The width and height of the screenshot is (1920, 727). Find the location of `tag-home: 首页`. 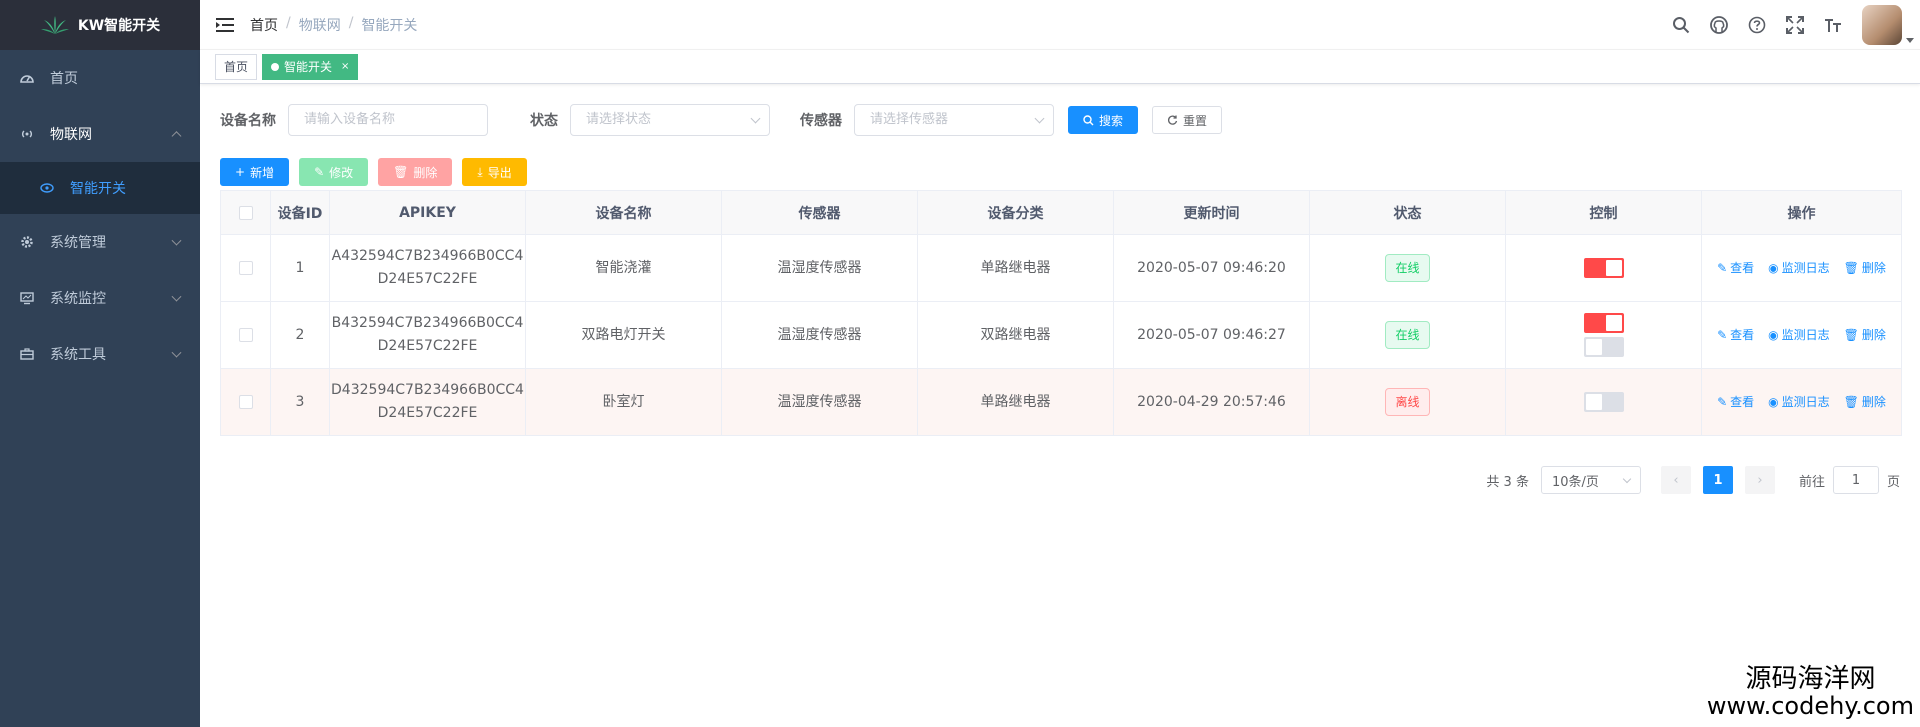

tag-home: 首页 is located at coordinates (236, 66).